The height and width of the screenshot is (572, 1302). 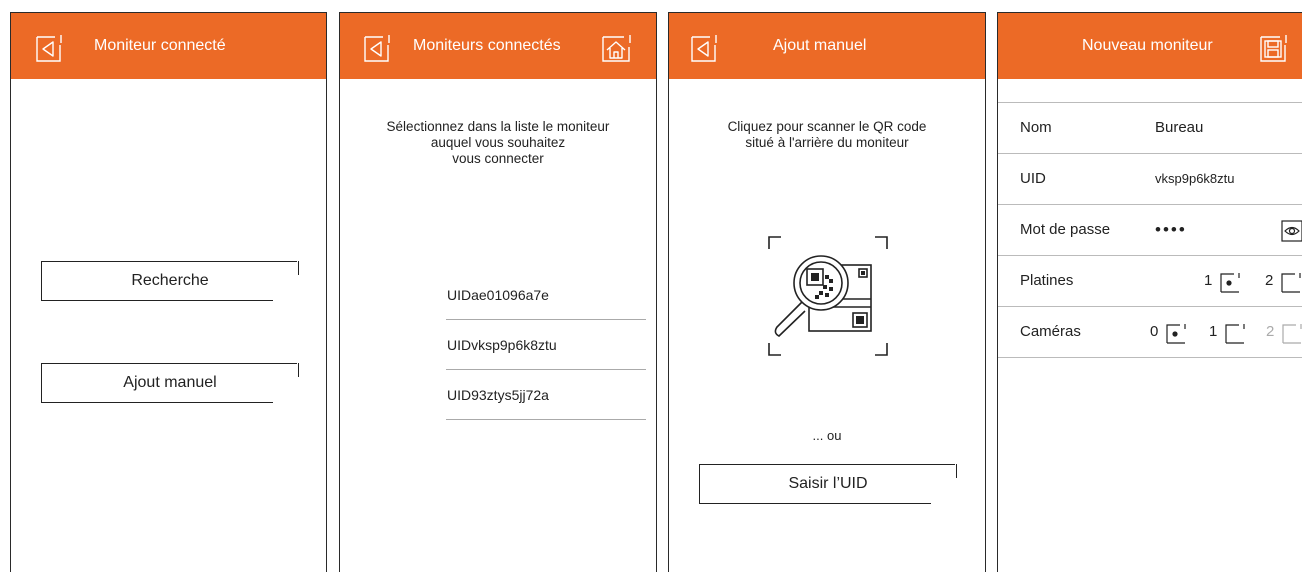 I want to click on manual-add-button: Ajout manuel, so click(x=170, y=383).